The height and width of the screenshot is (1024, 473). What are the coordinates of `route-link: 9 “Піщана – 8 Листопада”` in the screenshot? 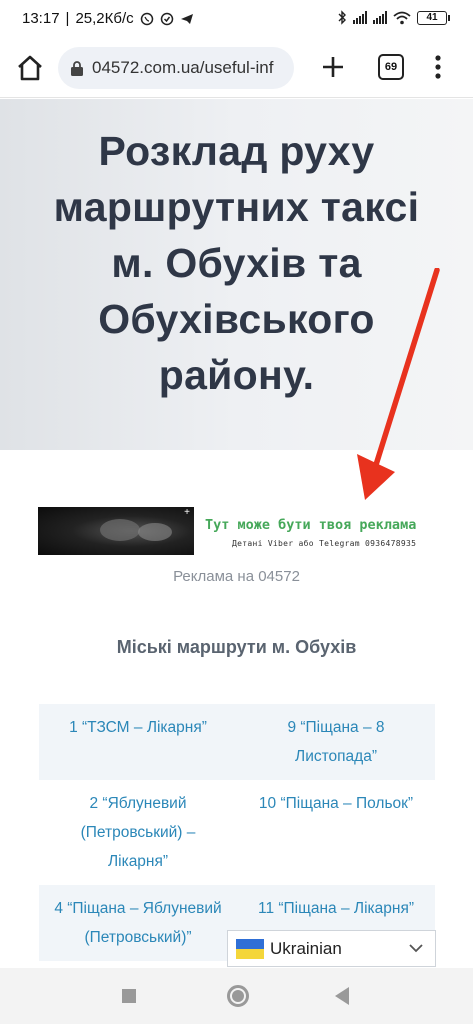 It's located at (336, 742).